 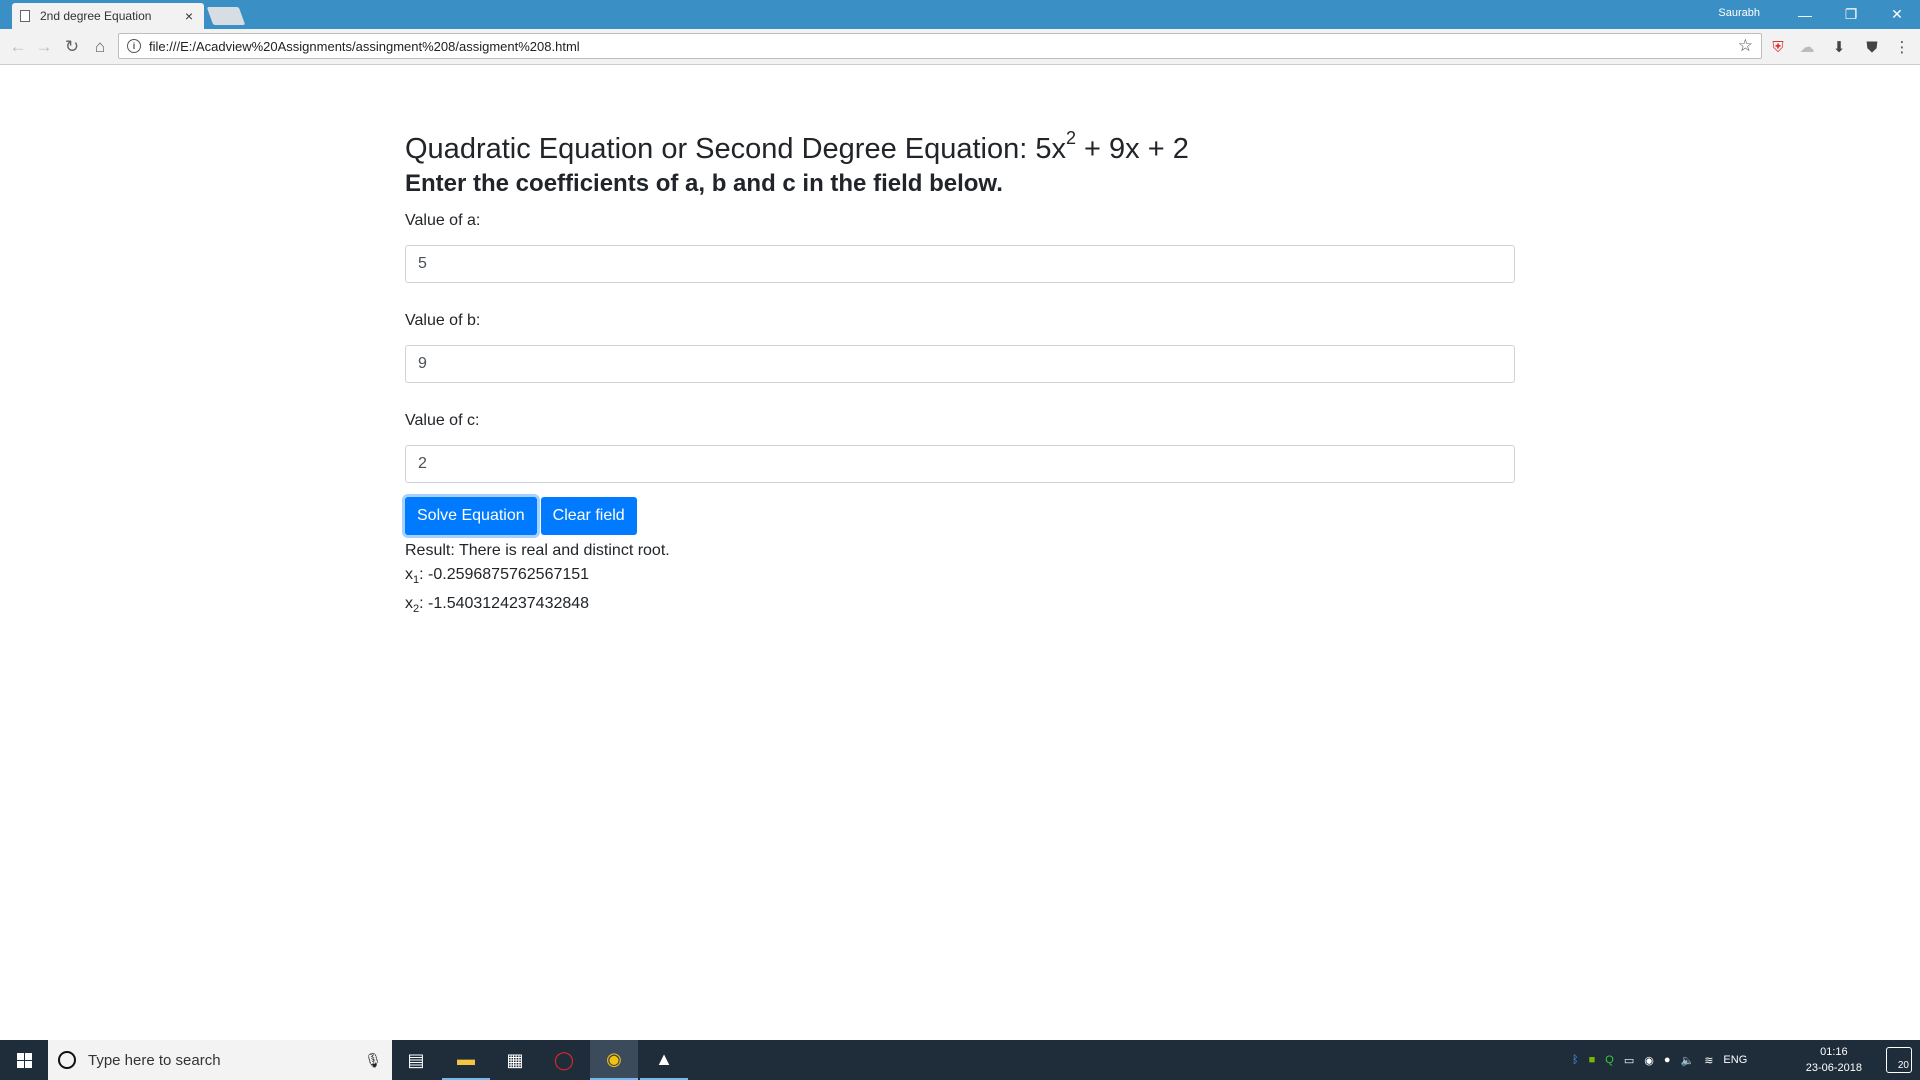 I want to click on forward-arrow-icon: →, so click(x=44, y=47).